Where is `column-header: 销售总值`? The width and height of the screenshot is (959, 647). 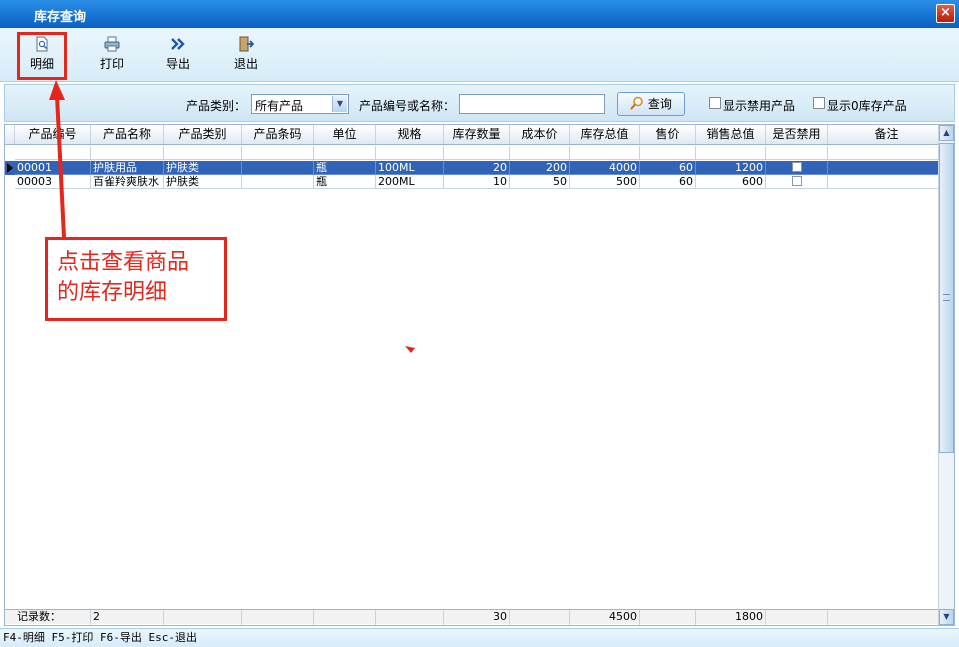 column-header: 销售总值 is located at coordinates (731, 134).